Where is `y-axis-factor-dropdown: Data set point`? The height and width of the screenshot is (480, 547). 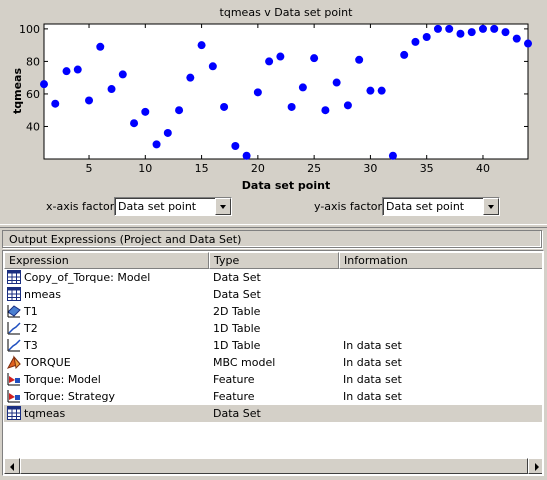 y-axis-factor-dropdown: Data set point is located at coordinates (441, 206).